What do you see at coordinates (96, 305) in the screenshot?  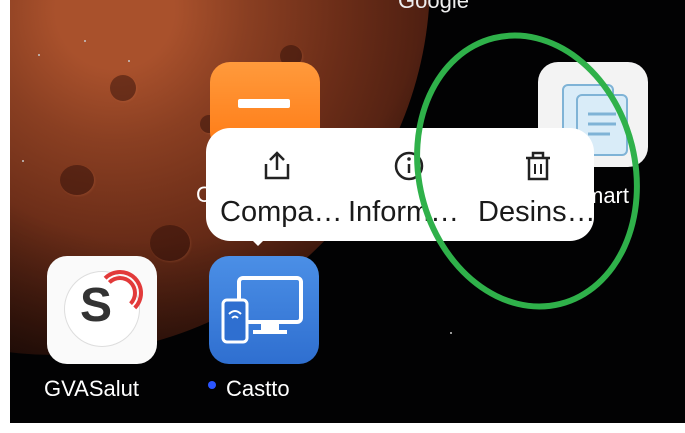 I see `gvasalut-logo-icon: S` at bounding box center [96, 305].